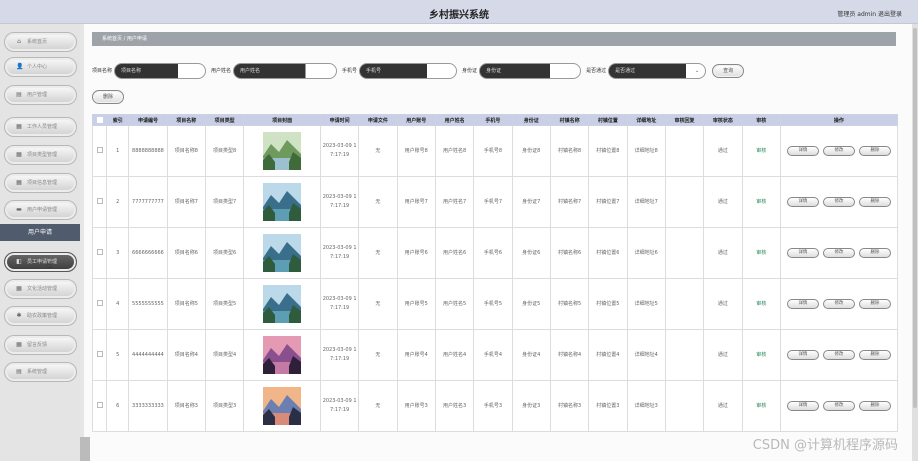  I want to click on cell-village: 村镇名称4, so click(569, 355).